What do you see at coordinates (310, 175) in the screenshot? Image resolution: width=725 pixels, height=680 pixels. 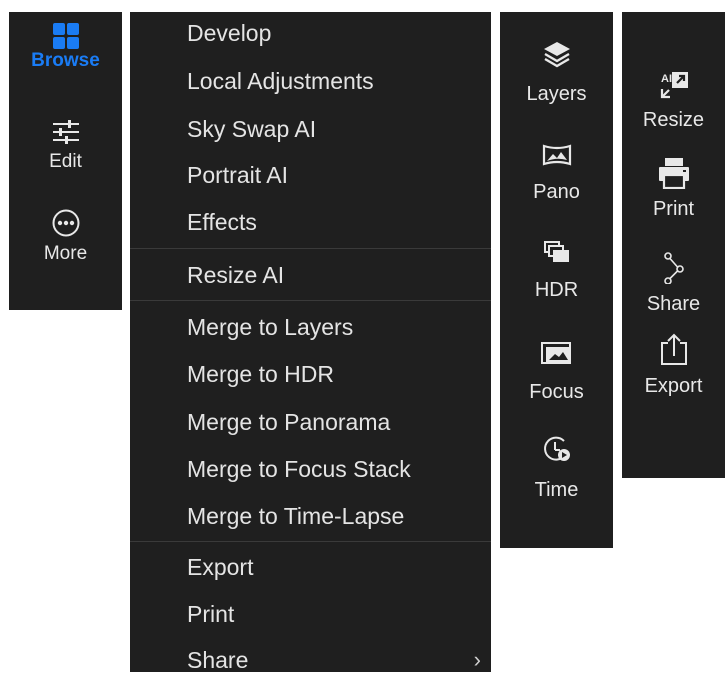 I see `menu-item-portrait-ai: Portrait AI` at bounding box center [310, 175].